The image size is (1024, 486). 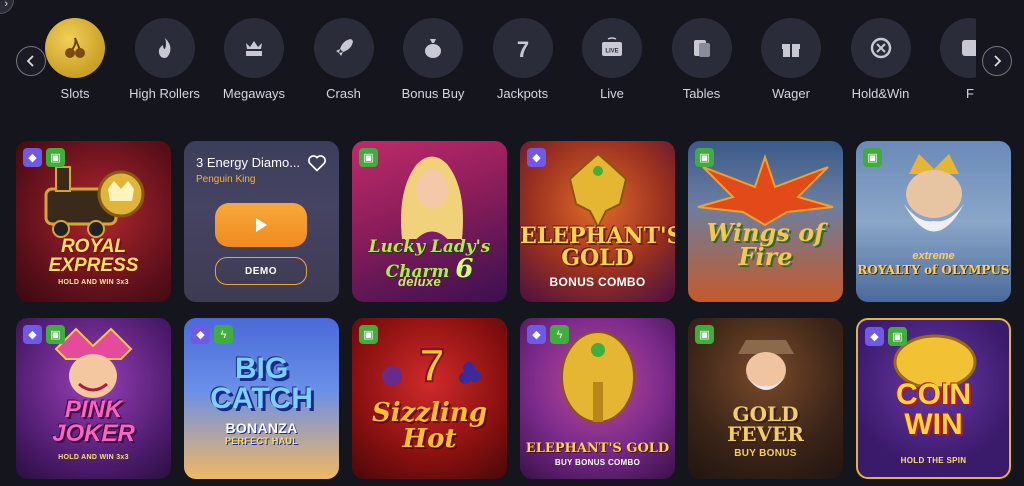 I want to click on category-label: F, so click(x=970, y=93).